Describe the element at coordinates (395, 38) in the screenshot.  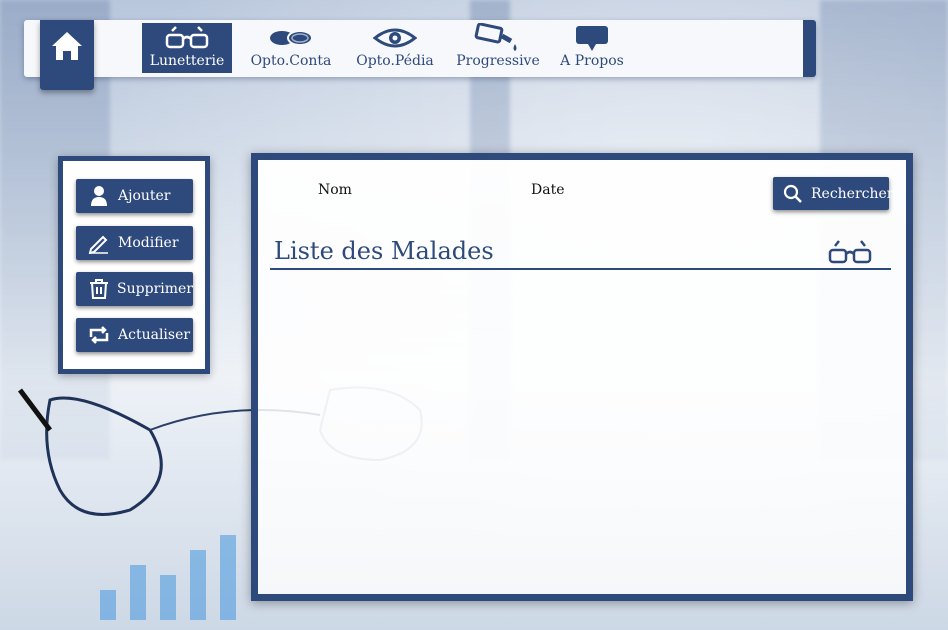
I see `eye-icon` at that location.